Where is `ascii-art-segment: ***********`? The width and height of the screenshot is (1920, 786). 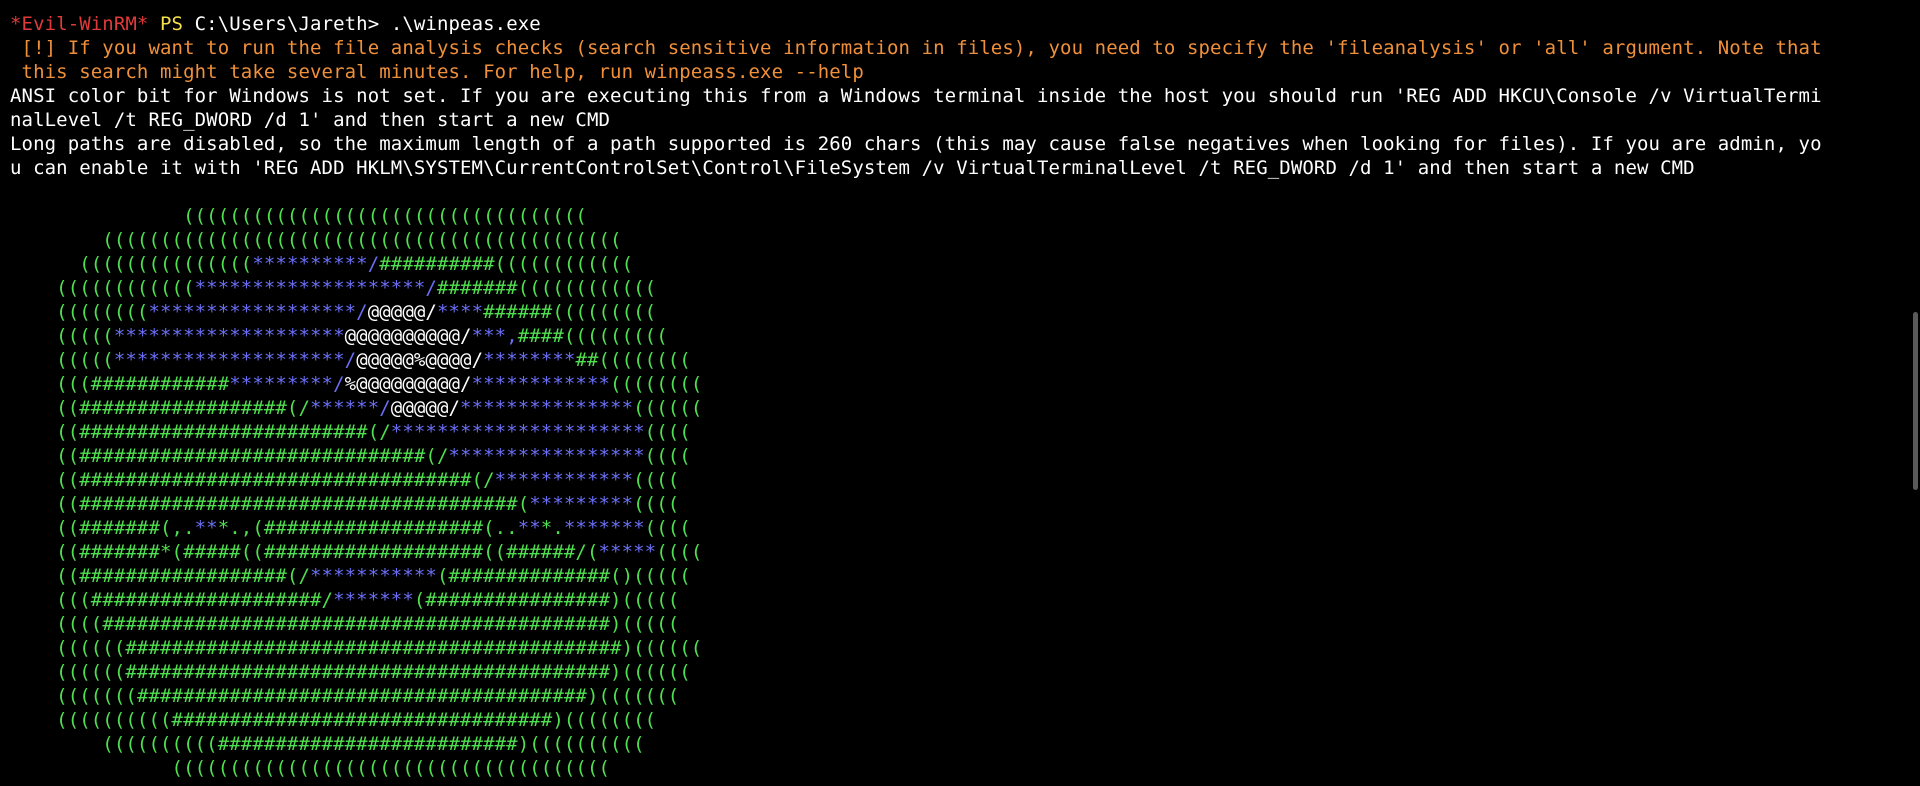 ascii-art-segment: *********** is located at coordinates (373, 576).